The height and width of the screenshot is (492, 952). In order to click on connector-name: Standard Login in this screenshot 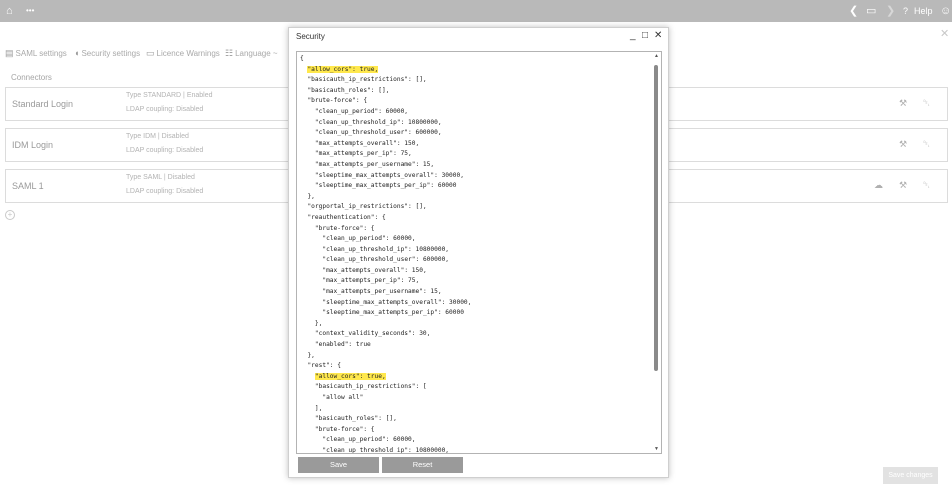, I will do `click(43, 104)`.